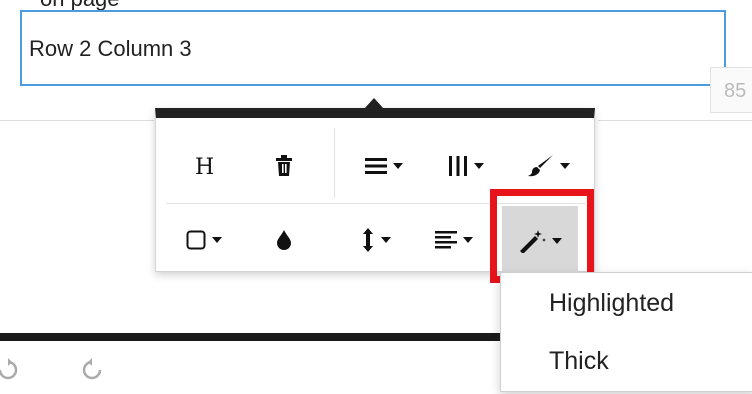  What do you see at coordinates (334, 163) in the screenshot?
I see `toolbar-divider-vertical` at bounding box center [334, 163].